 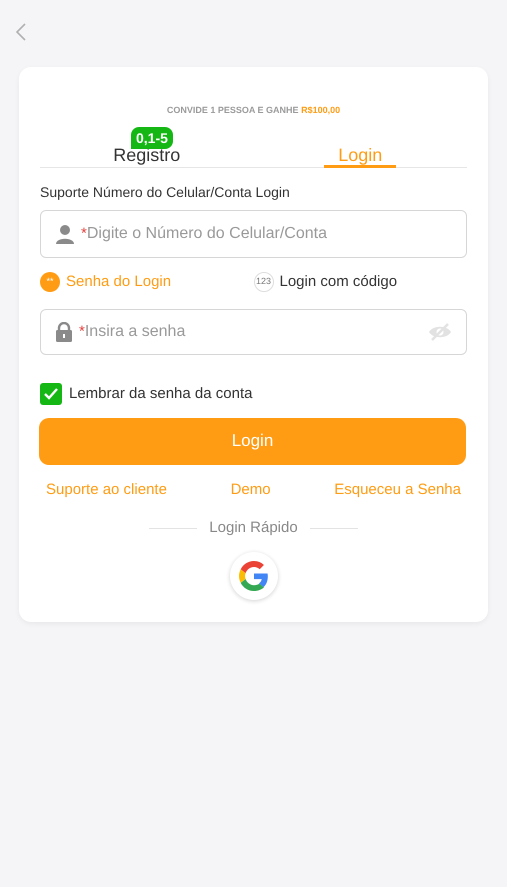 I want to click on google-login-button, so click(x=254, y=576).